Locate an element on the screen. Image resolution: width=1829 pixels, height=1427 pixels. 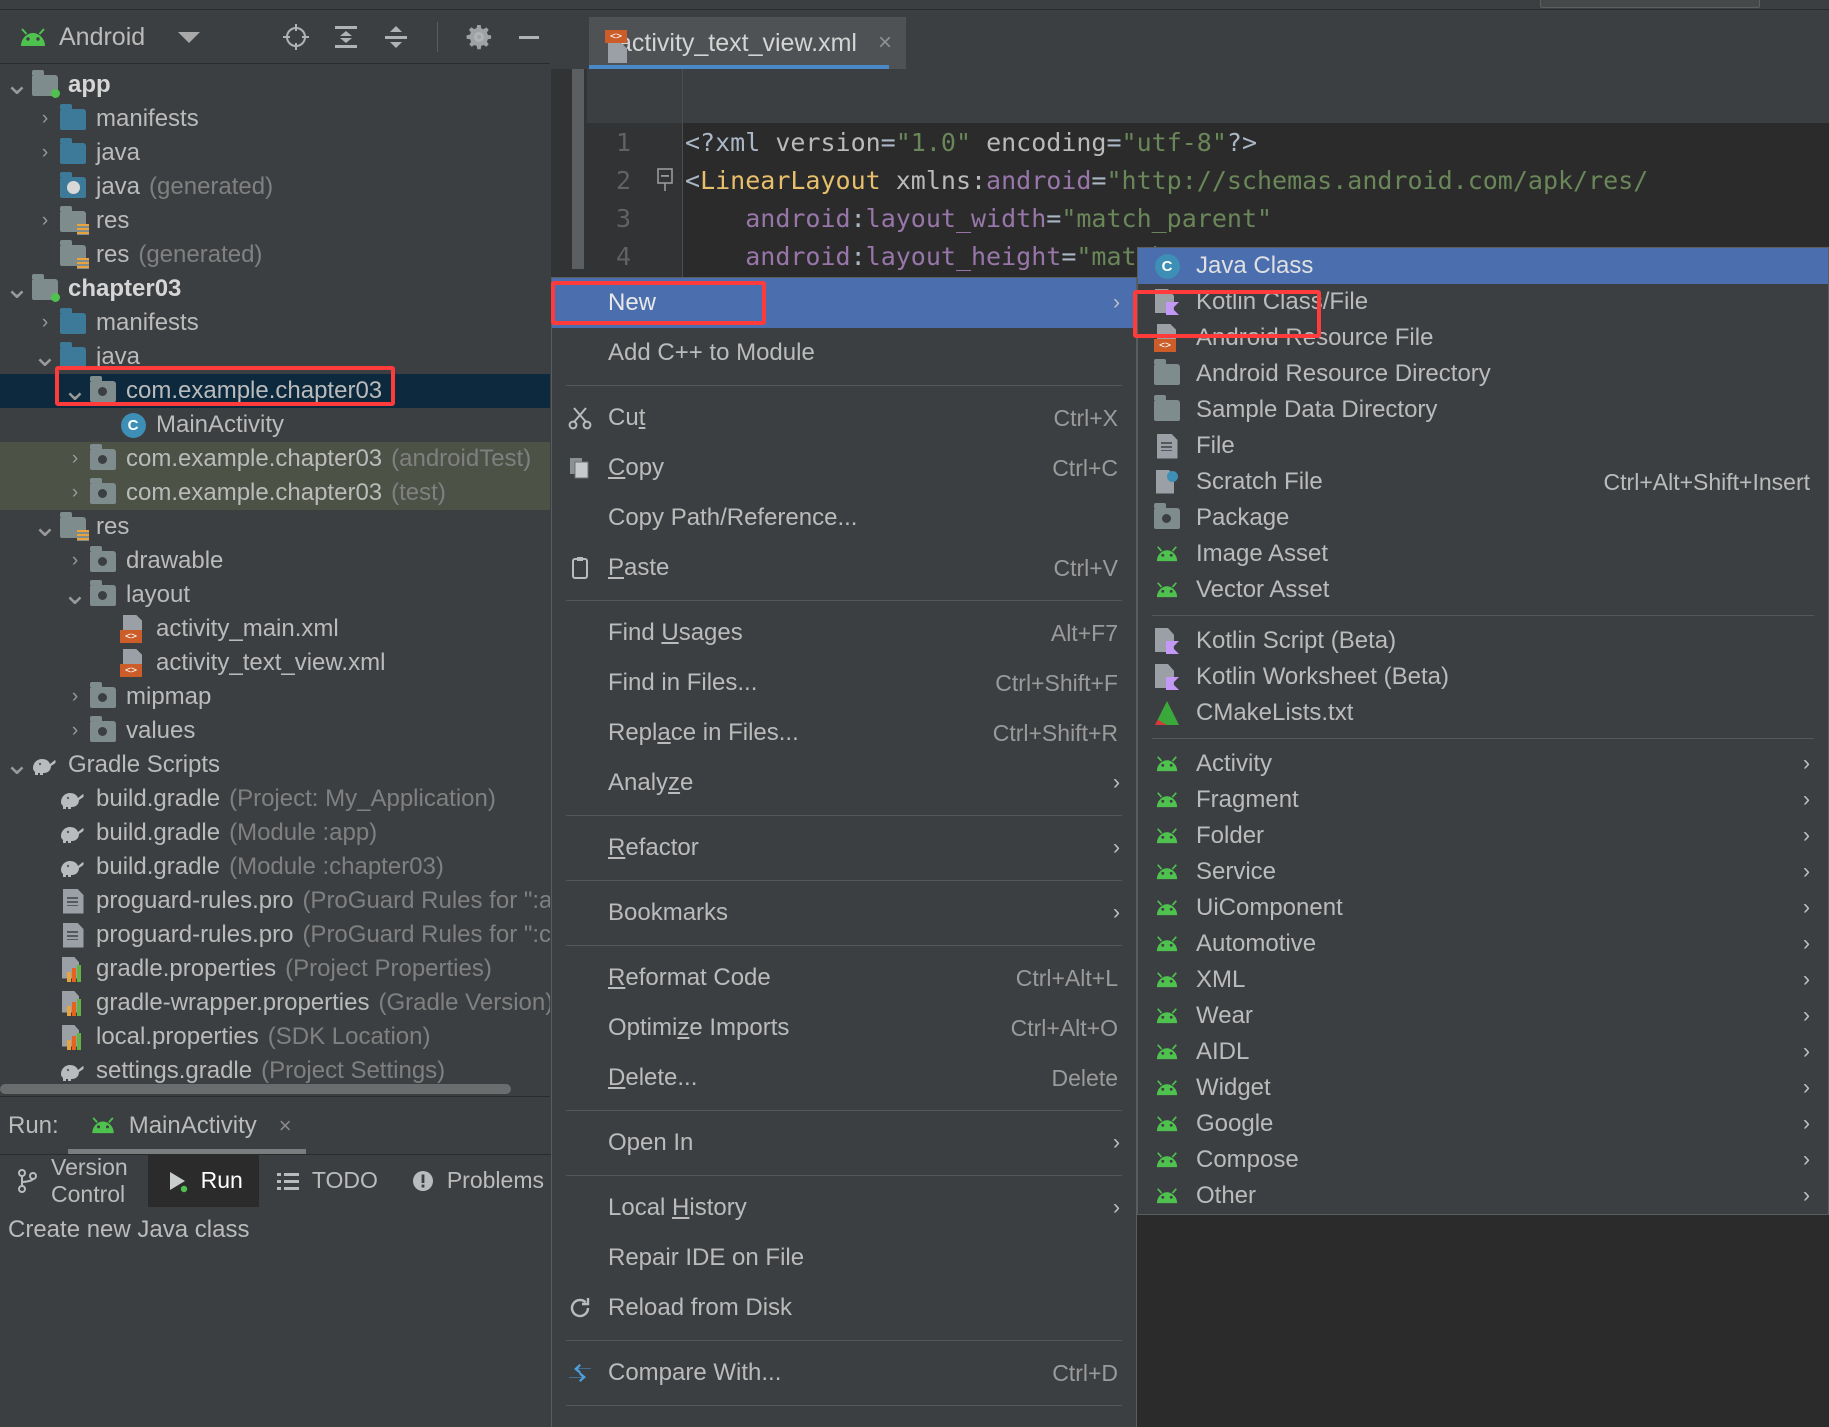
menu-item-new: New › is located at coordinates (844, 303).